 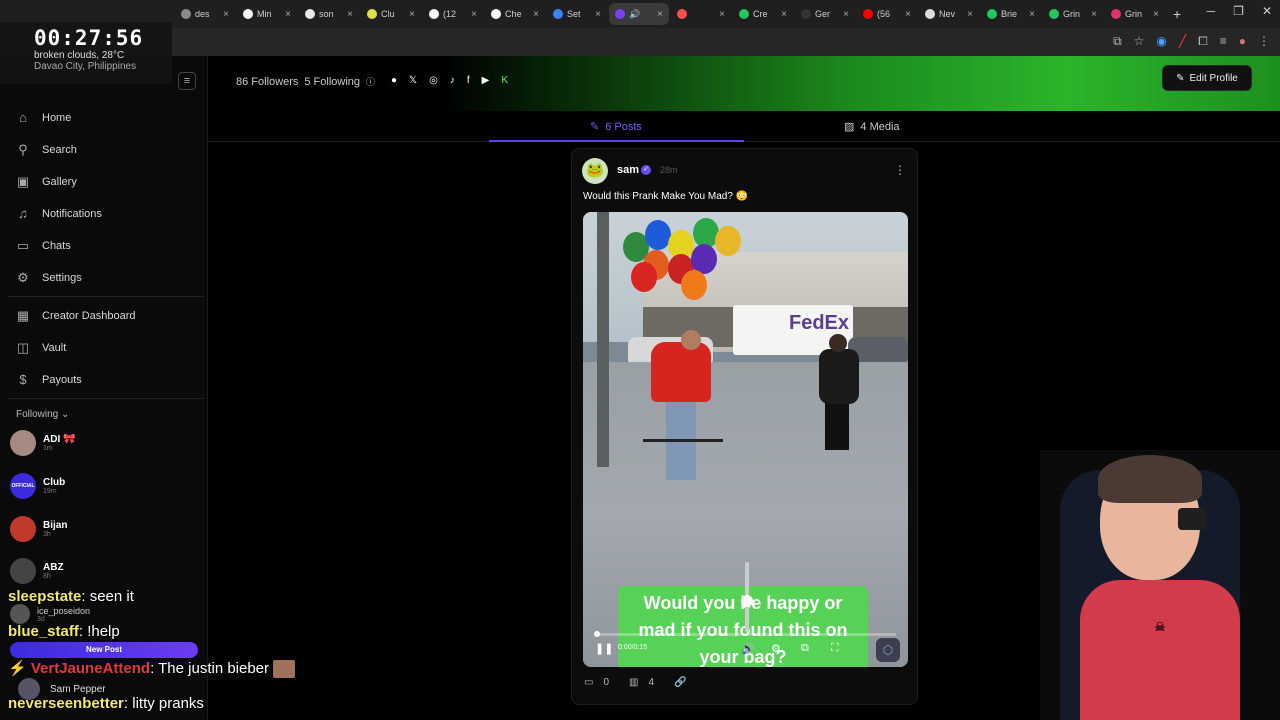 I want to click on facebook-icon: f, so click(x=468, y=80).